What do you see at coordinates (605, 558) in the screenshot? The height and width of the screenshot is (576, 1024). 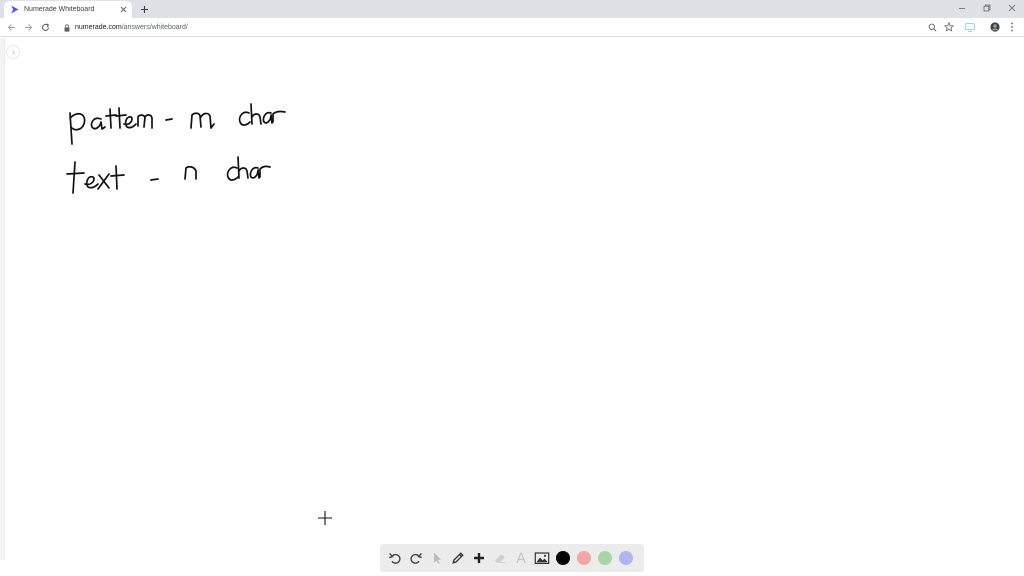 I see `color-swatch-green` at bounding box center [605, 558].